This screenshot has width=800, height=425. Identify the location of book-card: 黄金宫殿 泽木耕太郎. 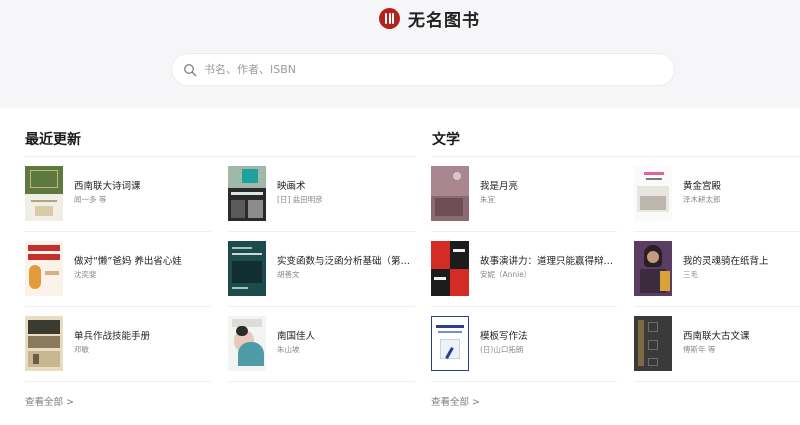
(717, 194).